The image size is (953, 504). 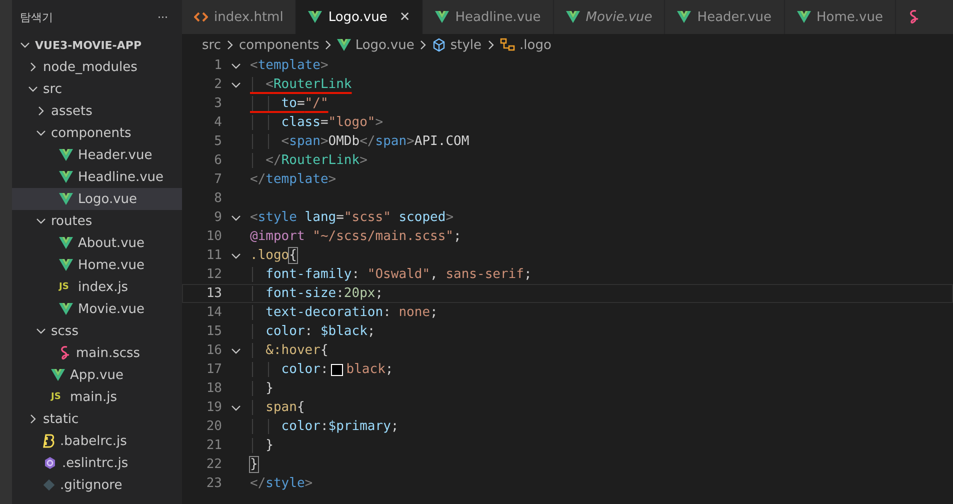 I want to click on editor-tab: Header.vue, so click(x=725, y=17).